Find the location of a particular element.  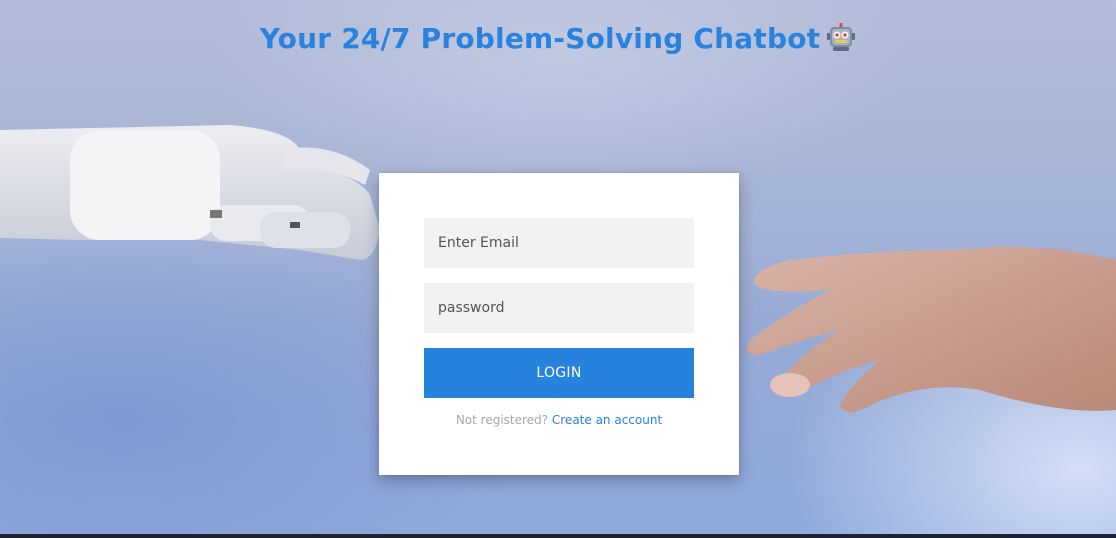

password-field is located at coordinates (559, 308).